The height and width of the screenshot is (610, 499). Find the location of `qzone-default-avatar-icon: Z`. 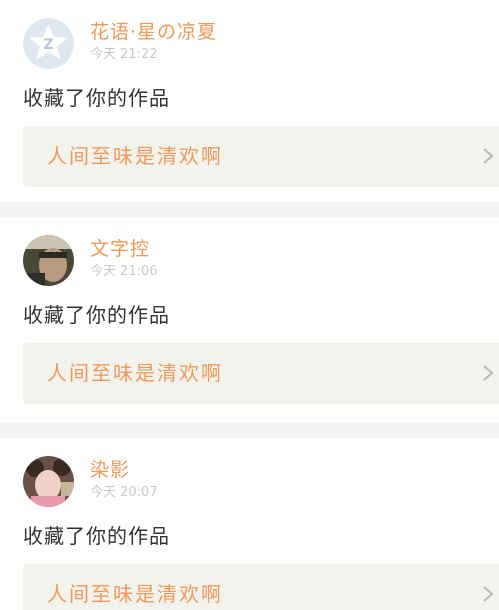

qzone-default-avatar-icon: Z is located at coordinates (48, 43).